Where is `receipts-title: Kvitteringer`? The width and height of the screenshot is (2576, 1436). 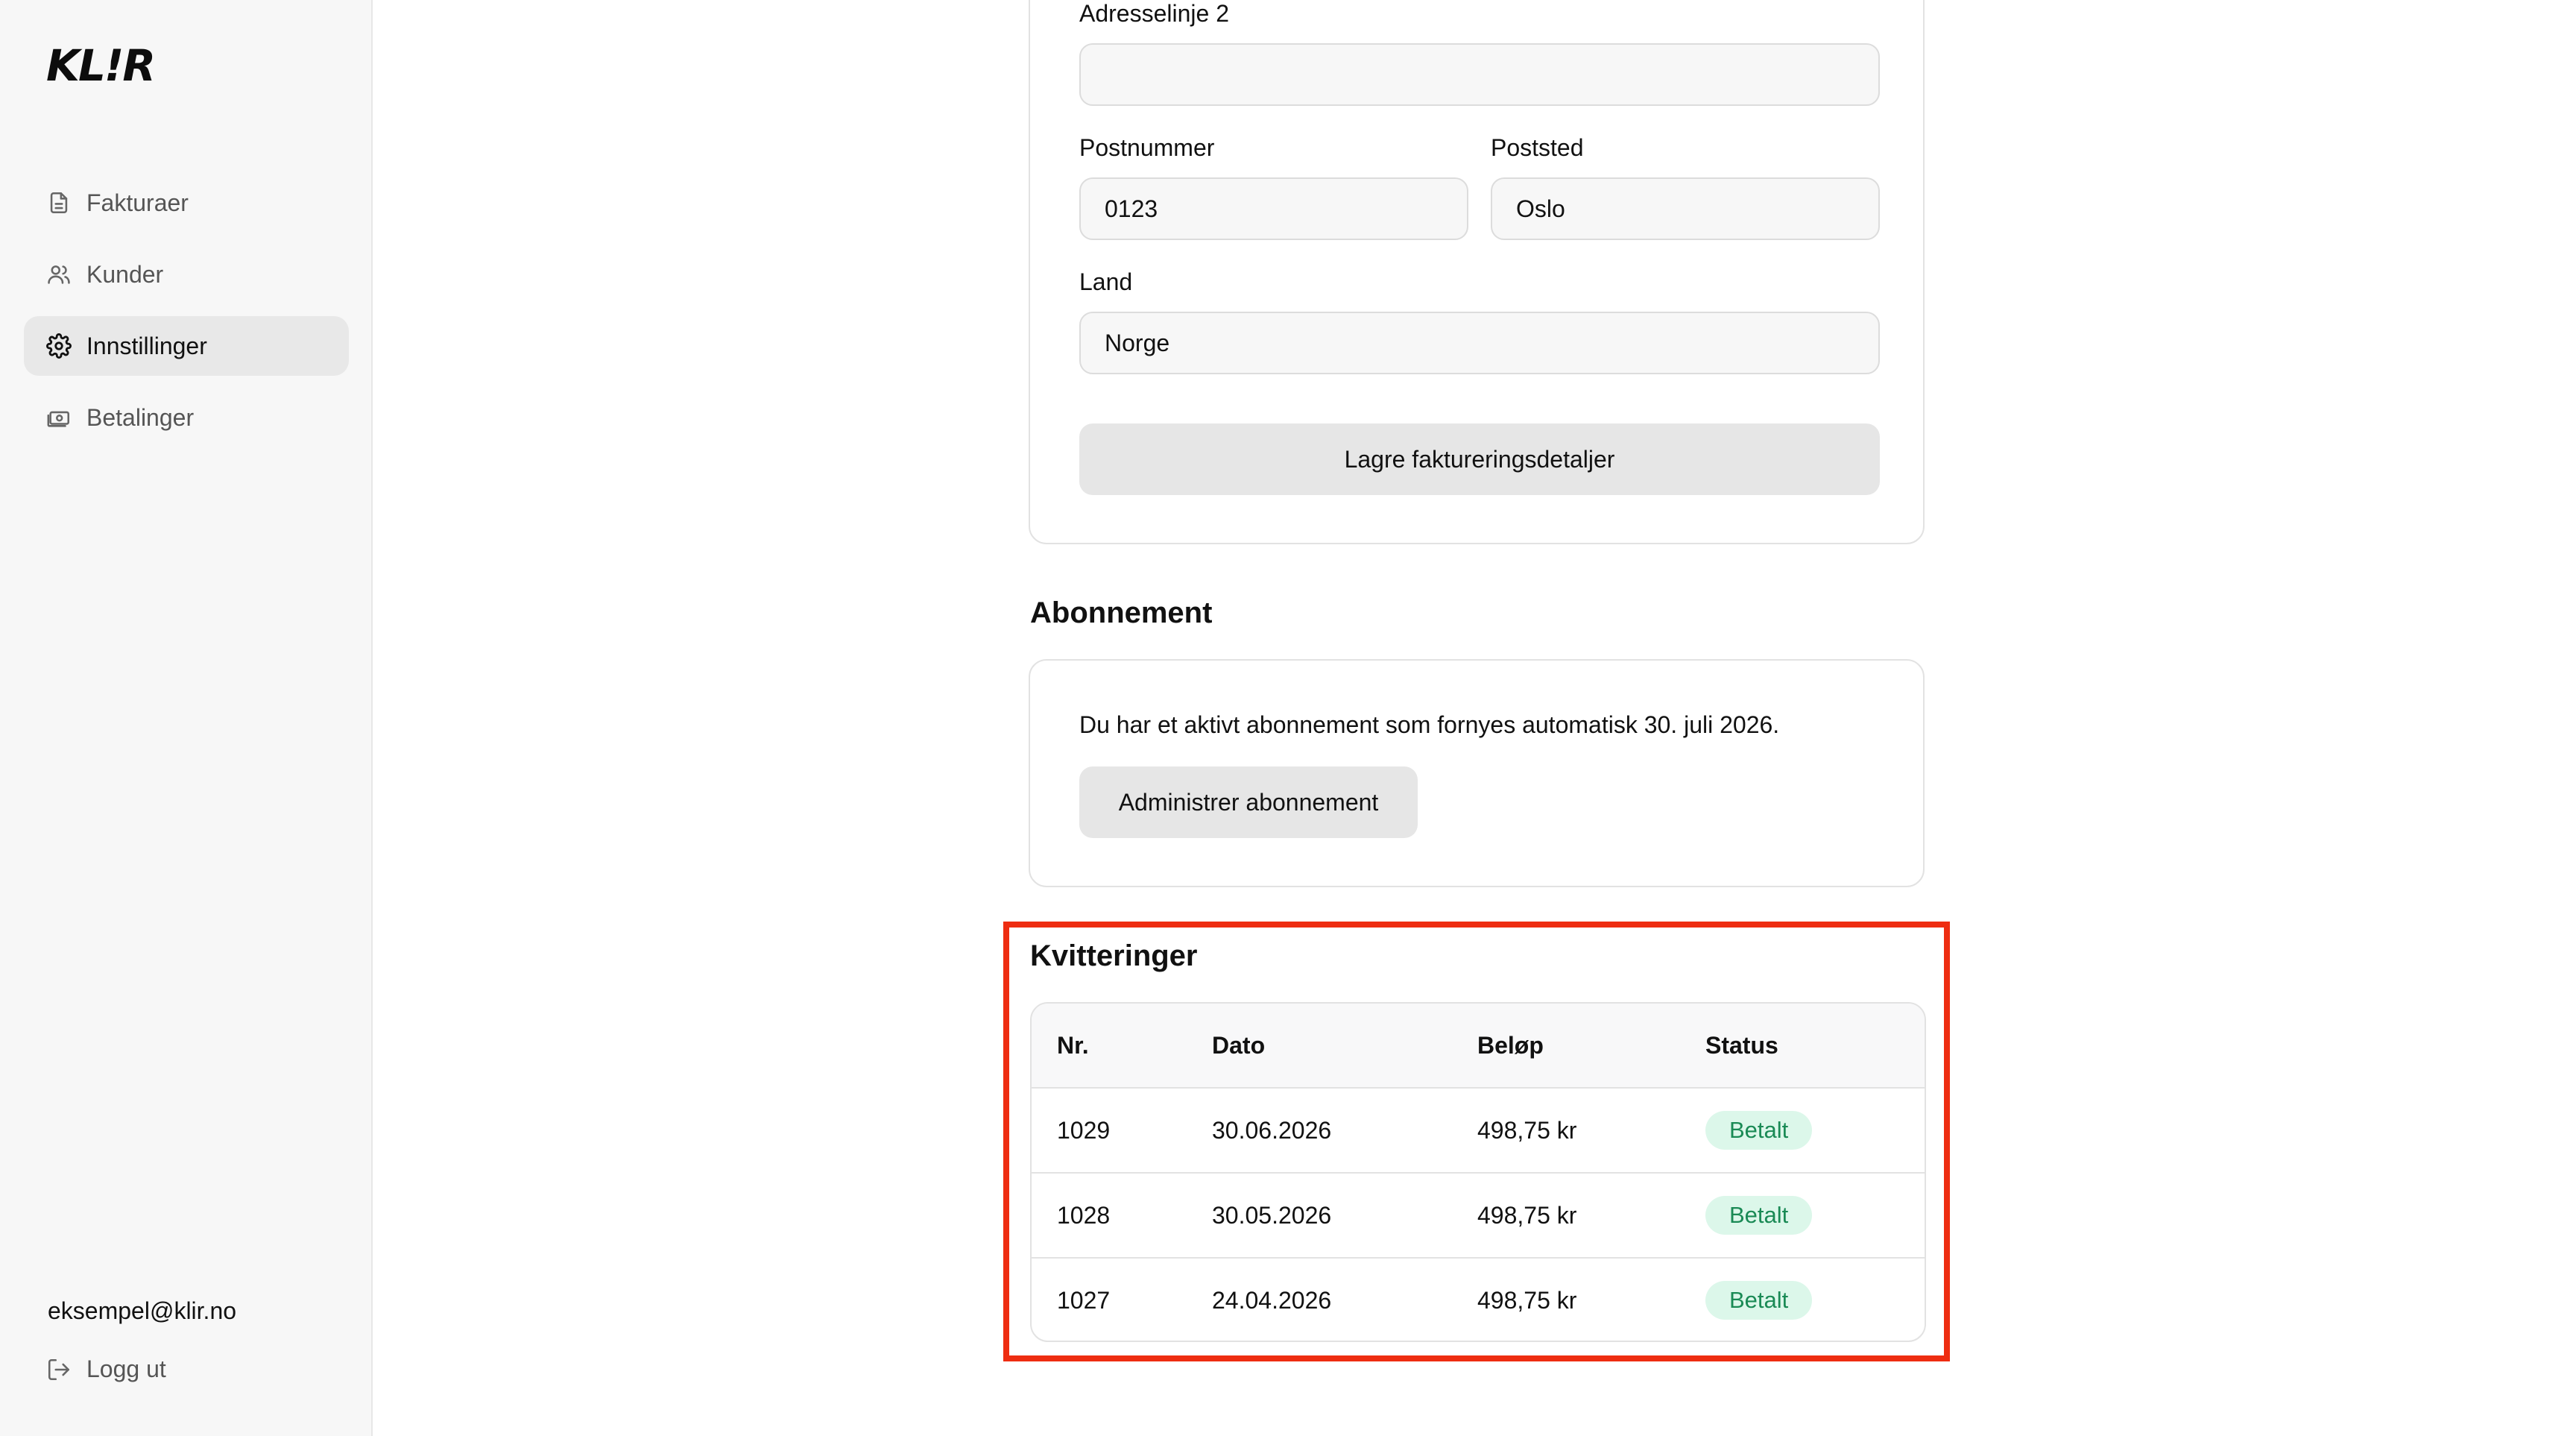 receipts-title: Kvitteringer is located at coordinates (1114, 955).